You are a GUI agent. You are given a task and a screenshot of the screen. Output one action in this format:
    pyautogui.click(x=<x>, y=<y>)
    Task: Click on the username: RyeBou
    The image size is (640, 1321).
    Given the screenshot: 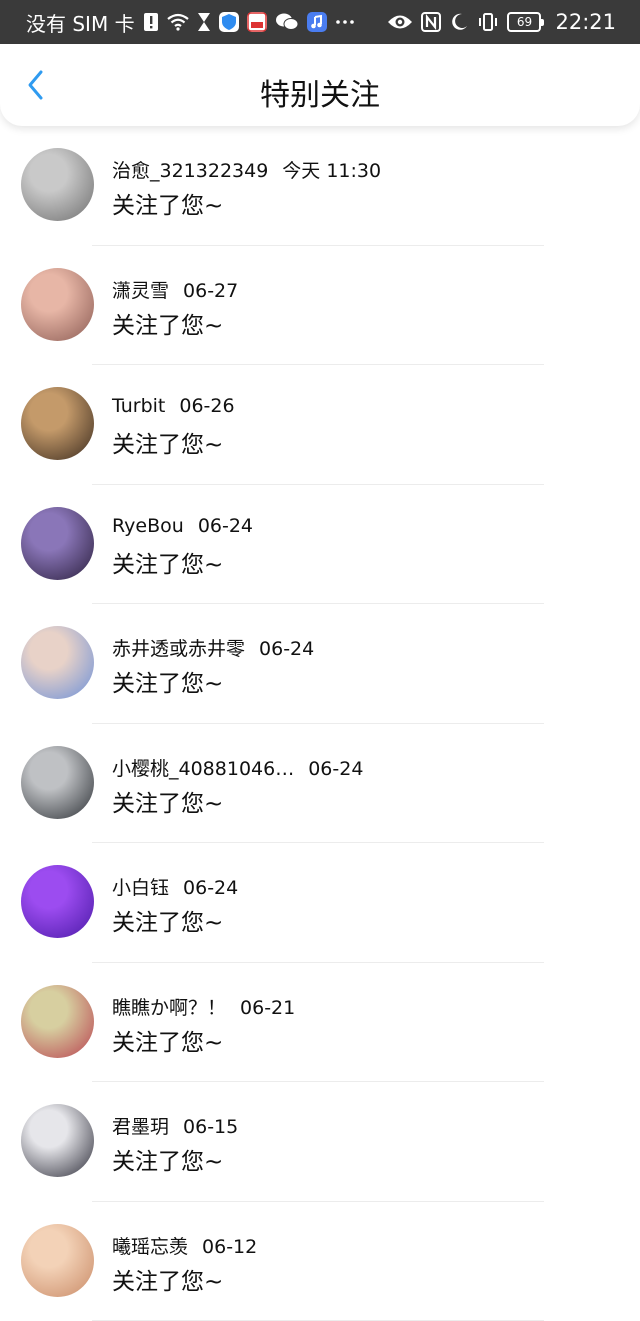 What is the action you would take?
    pyautogui.click(x=148, y=526)
    